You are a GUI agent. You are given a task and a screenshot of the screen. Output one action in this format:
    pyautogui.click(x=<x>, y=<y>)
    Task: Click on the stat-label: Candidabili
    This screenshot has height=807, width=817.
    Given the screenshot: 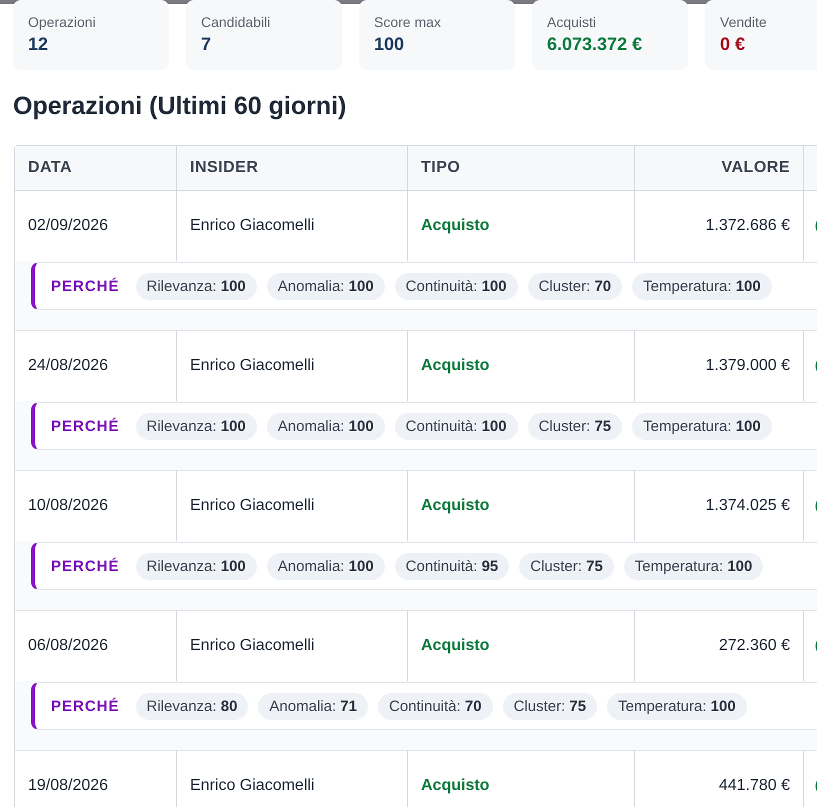 What is the action you would take?
    pyautogui.click(x=236, y=22)
    